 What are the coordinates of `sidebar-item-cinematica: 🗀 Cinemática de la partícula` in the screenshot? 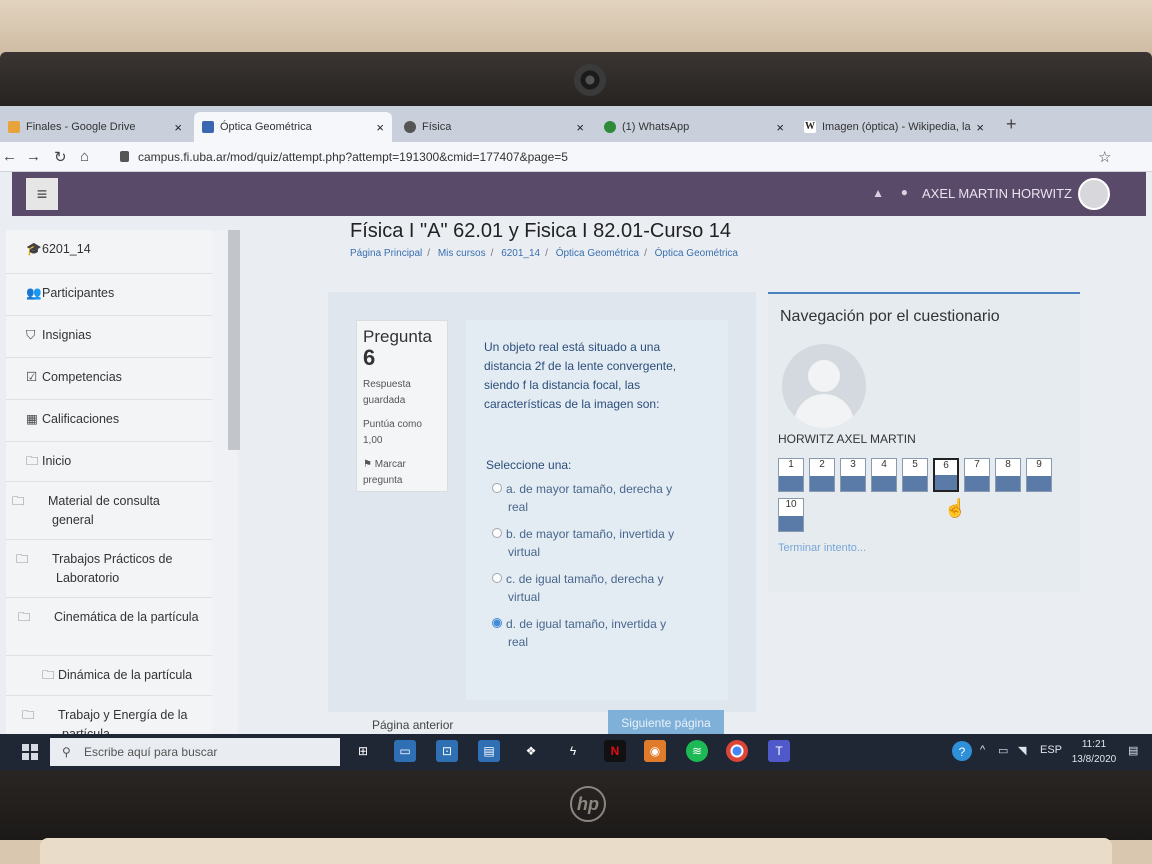 It's located at (109, 627).